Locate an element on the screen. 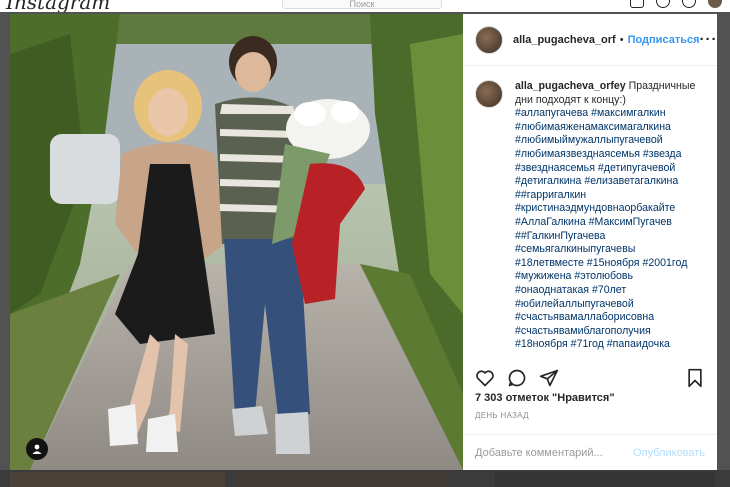 This screenshot has width=730, height=487. tagged-people-button is located at coordinates (37, 449).